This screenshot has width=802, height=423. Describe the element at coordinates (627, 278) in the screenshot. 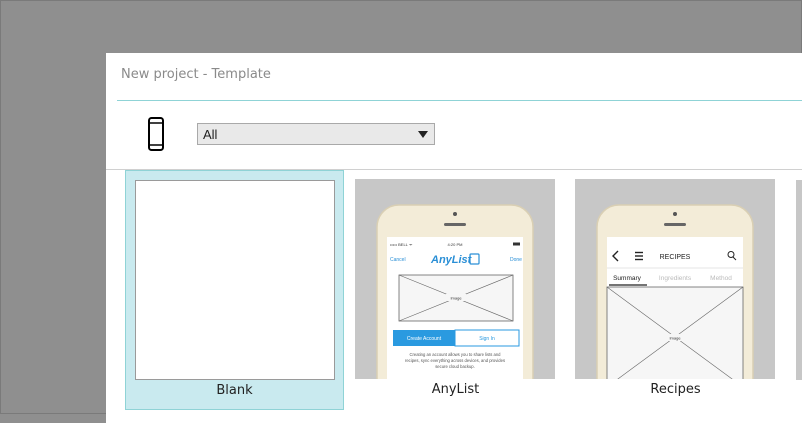

I see `recipes-tab-summary: Summary` at that location.